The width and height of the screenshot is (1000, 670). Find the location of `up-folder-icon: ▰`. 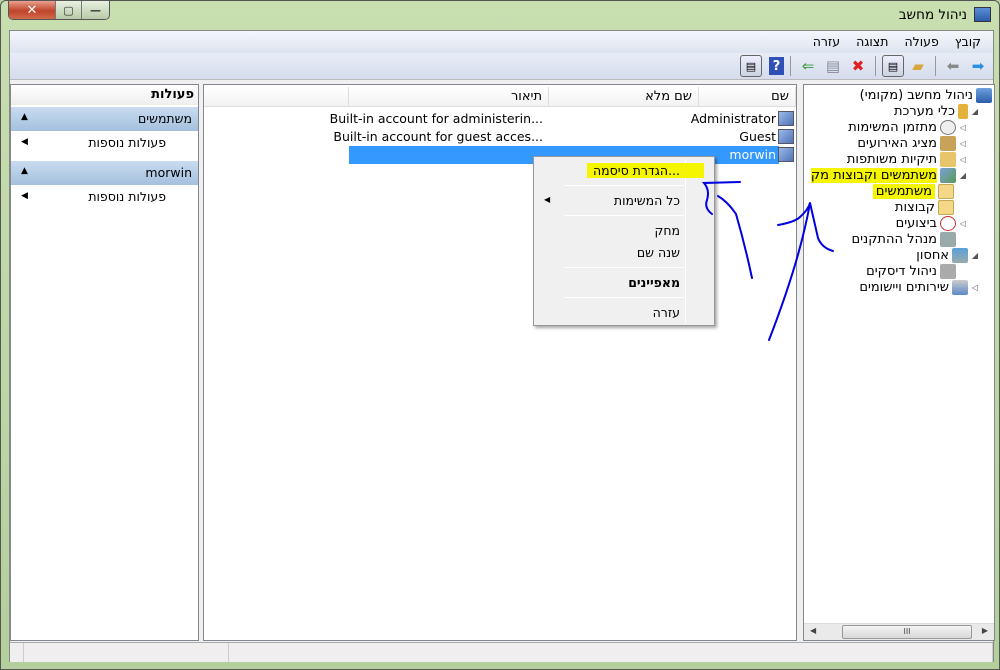

up-folder-icon: ▰ is located at coordinates (918, 66).